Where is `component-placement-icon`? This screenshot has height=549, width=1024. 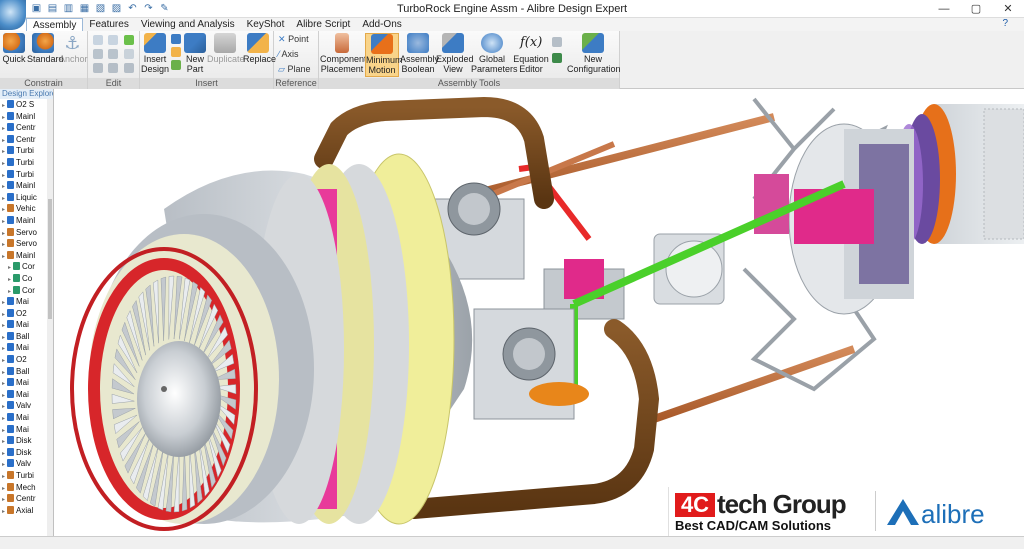
component-placement-icon is located at coordinates (342, 43).